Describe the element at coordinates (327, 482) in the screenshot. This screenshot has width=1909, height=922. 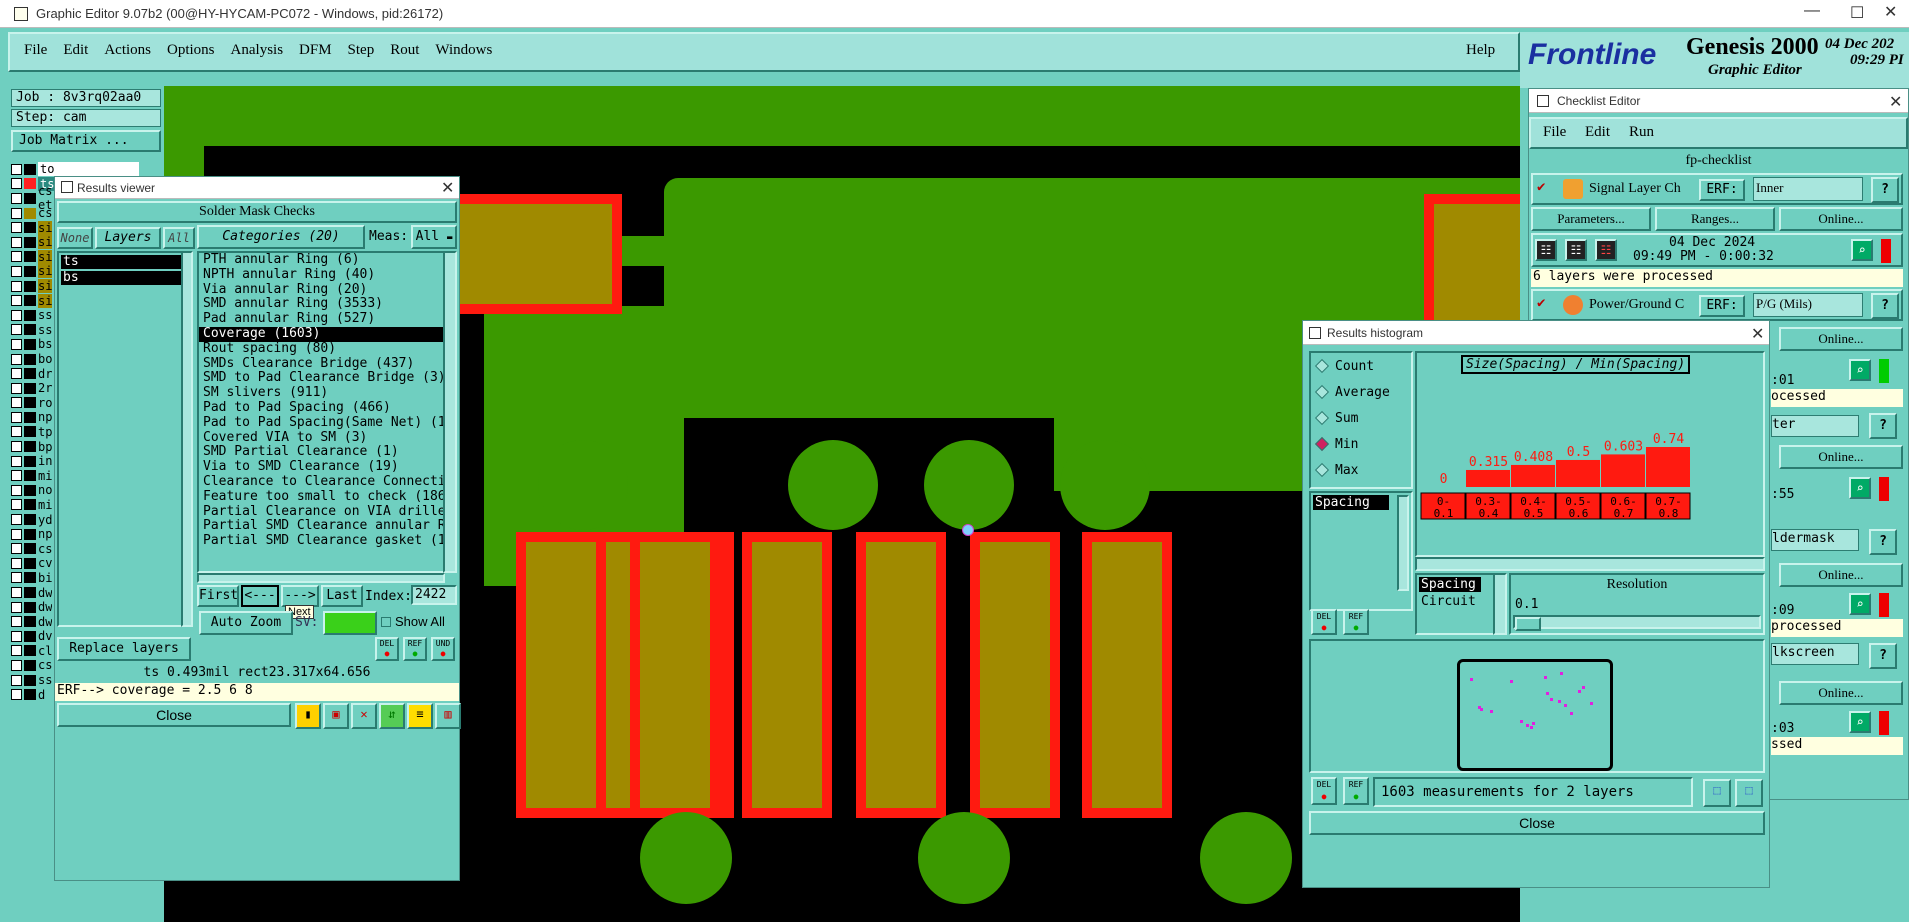
I see `category-item: Clearance to Clearance Connection` at that location.